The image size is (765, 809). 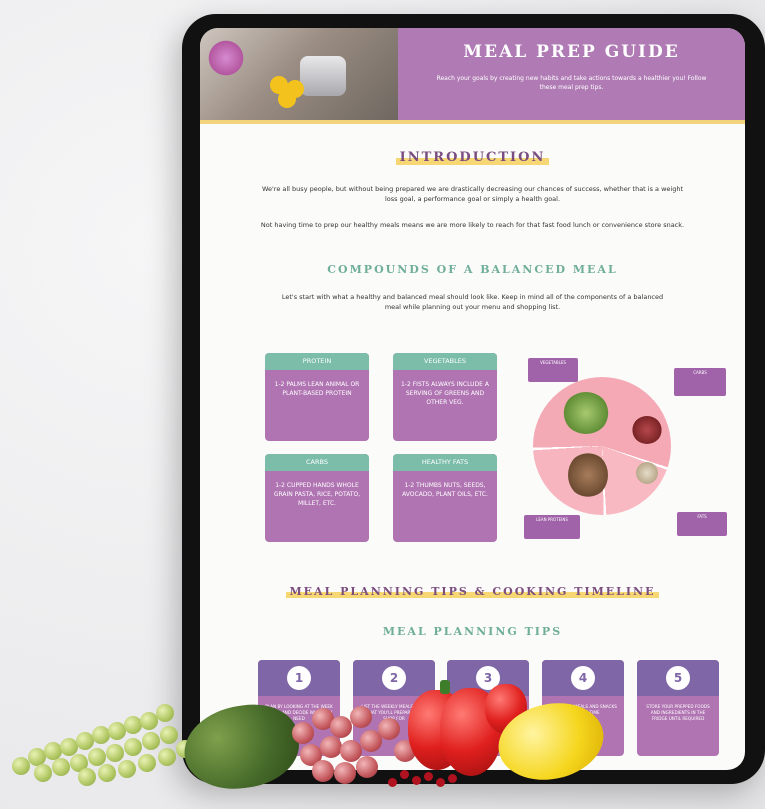 I want to click on tip-header: 2, so click(x=394, y=678).